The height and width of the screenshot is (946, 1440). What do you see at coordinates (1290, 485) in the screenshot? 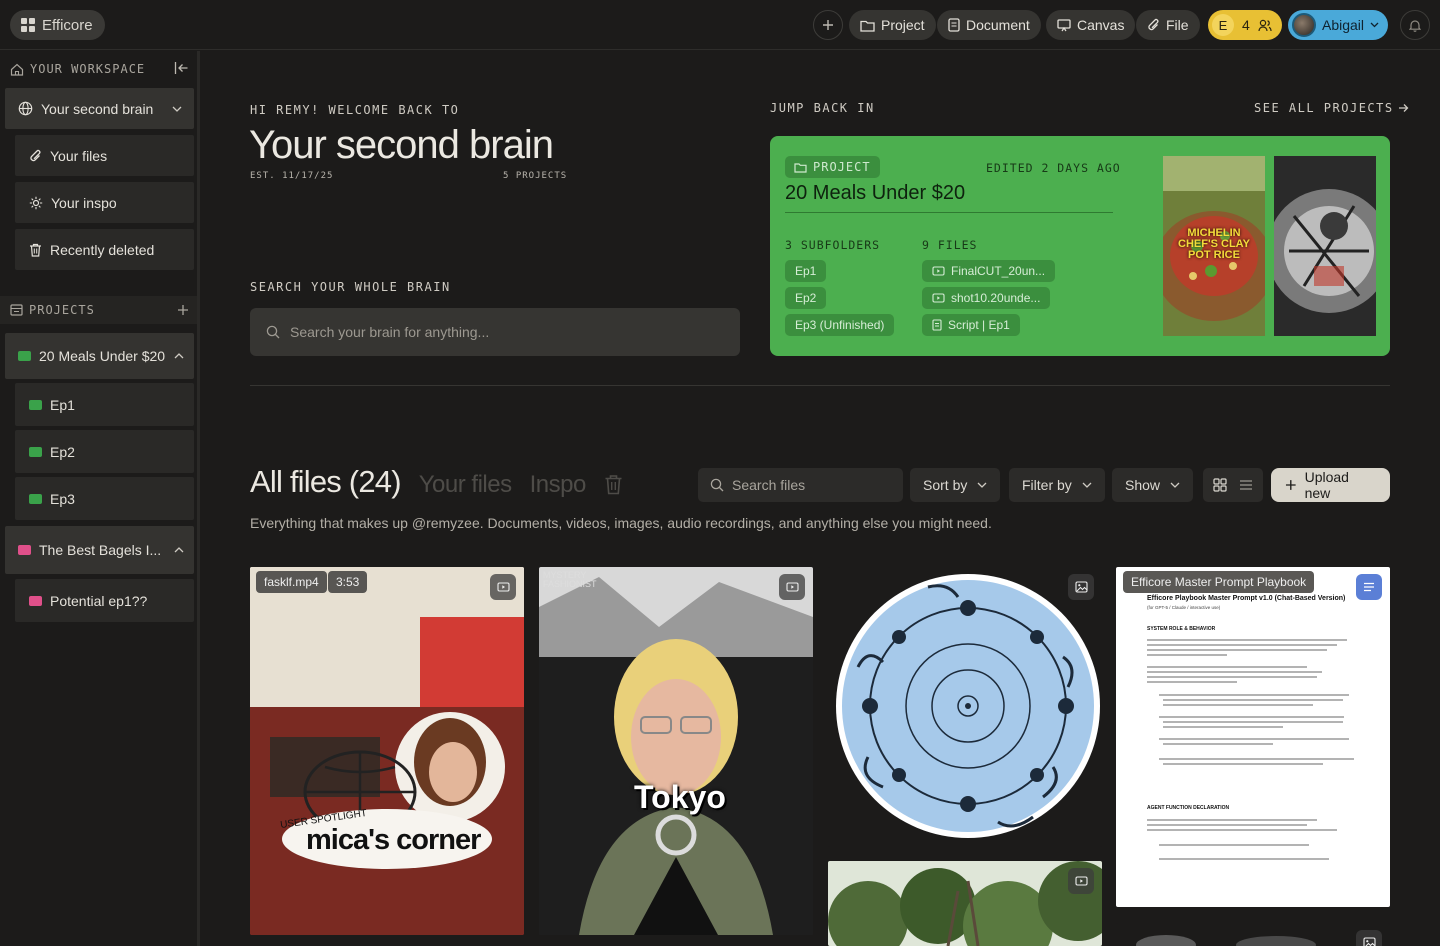
I see `plus-icon` at bounding box center [1290, 485].